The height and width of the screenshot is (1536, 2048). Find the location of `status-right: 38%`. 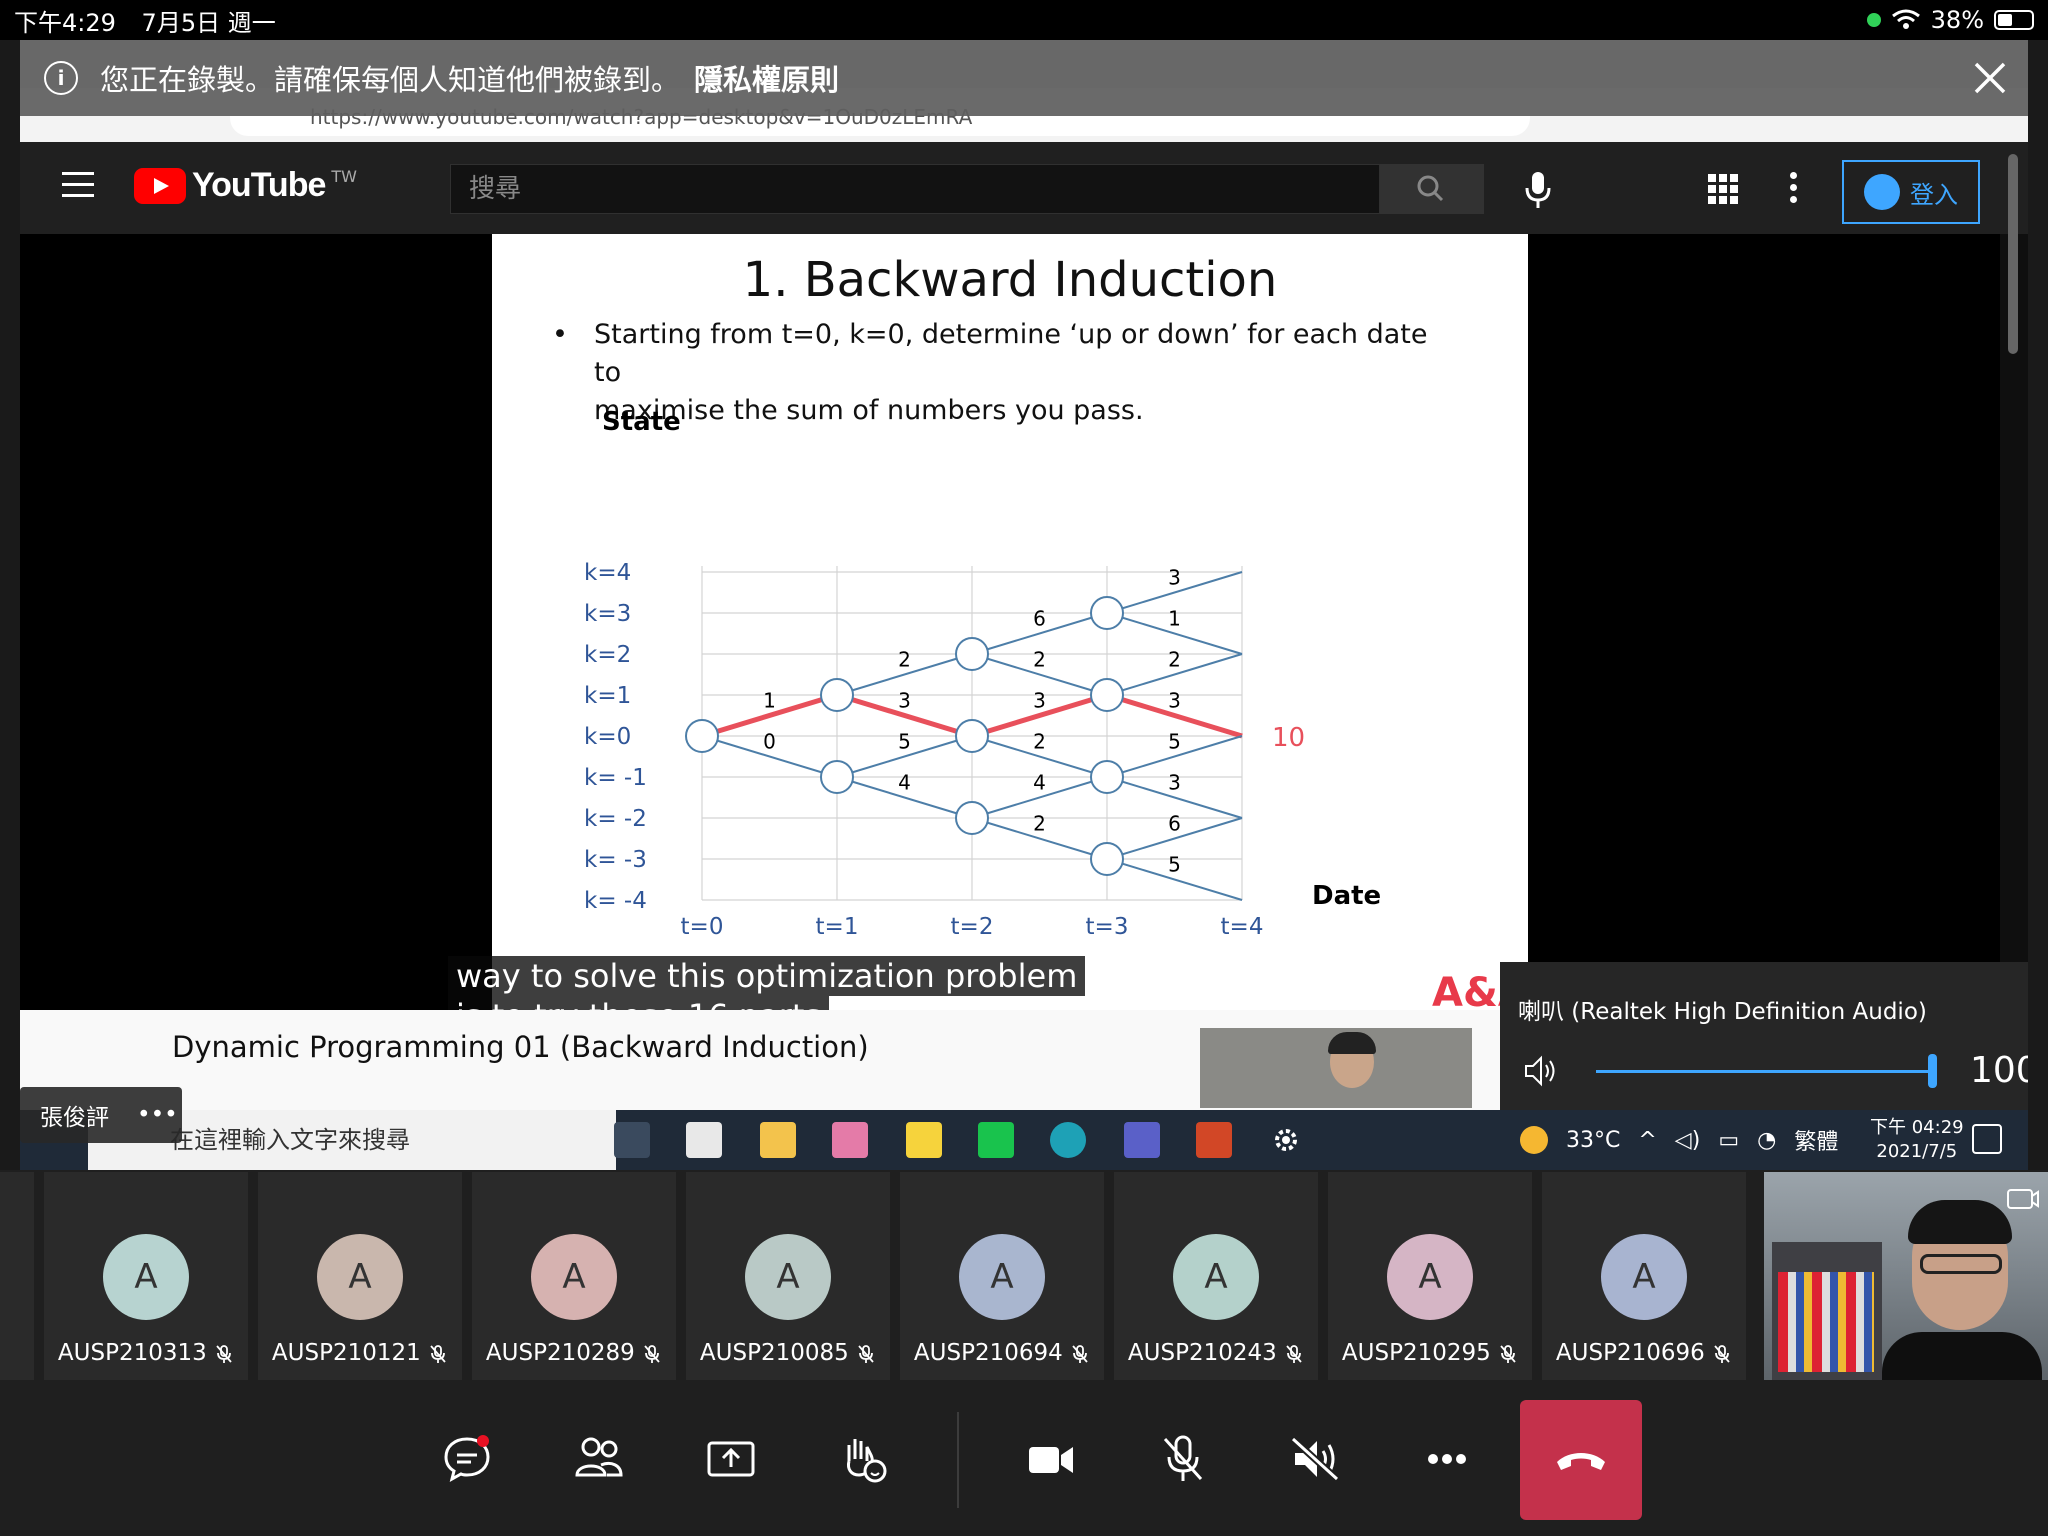

status-right: 38% is located at coordinates (1950, 20).